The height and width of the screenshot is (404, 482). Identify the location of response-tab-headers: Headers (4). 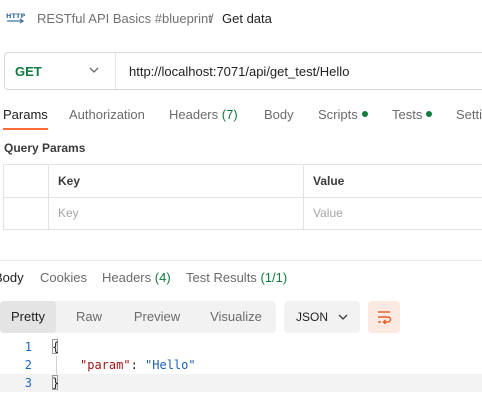
(136, 277).